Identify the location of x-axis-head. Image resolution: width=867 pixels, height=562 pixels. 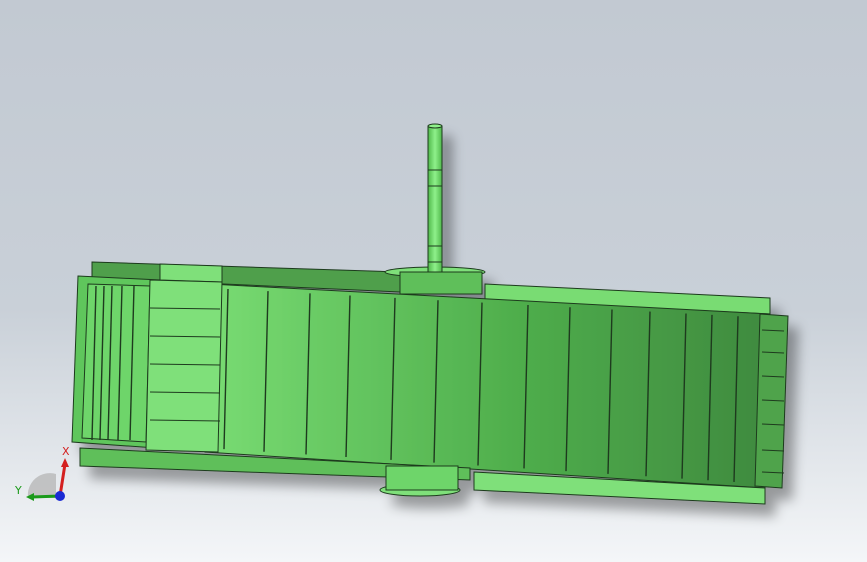
(65, 462).